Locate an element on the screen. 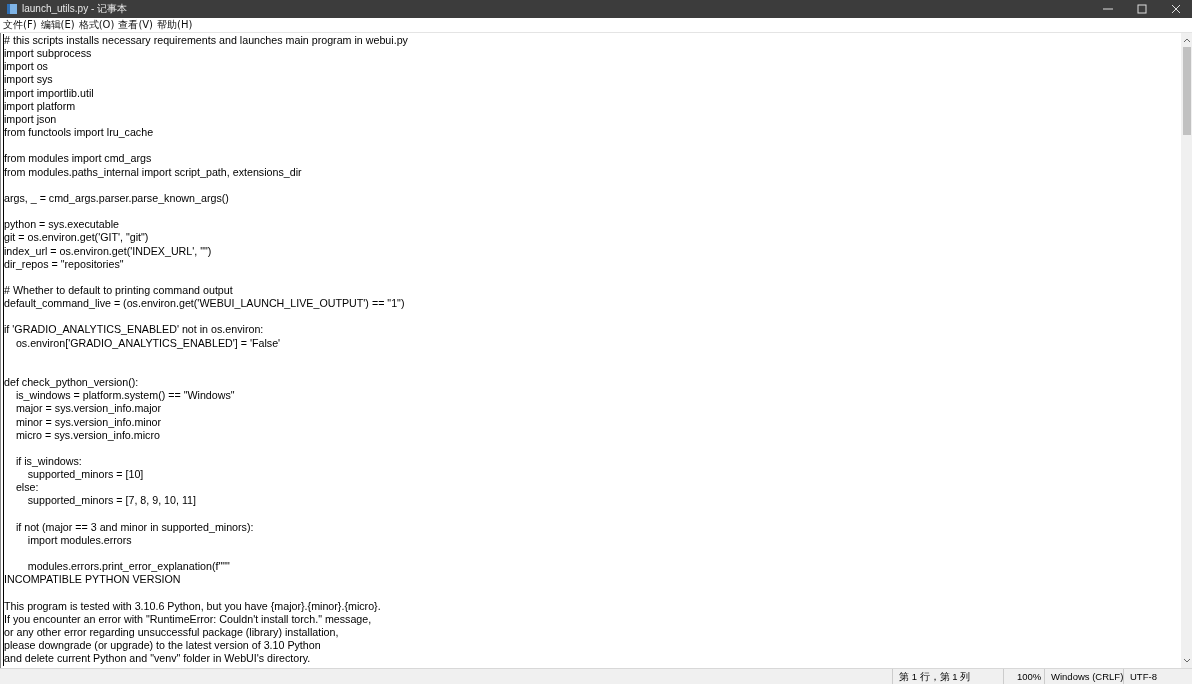  maximize-icon is located at coordinates (1142, 9).